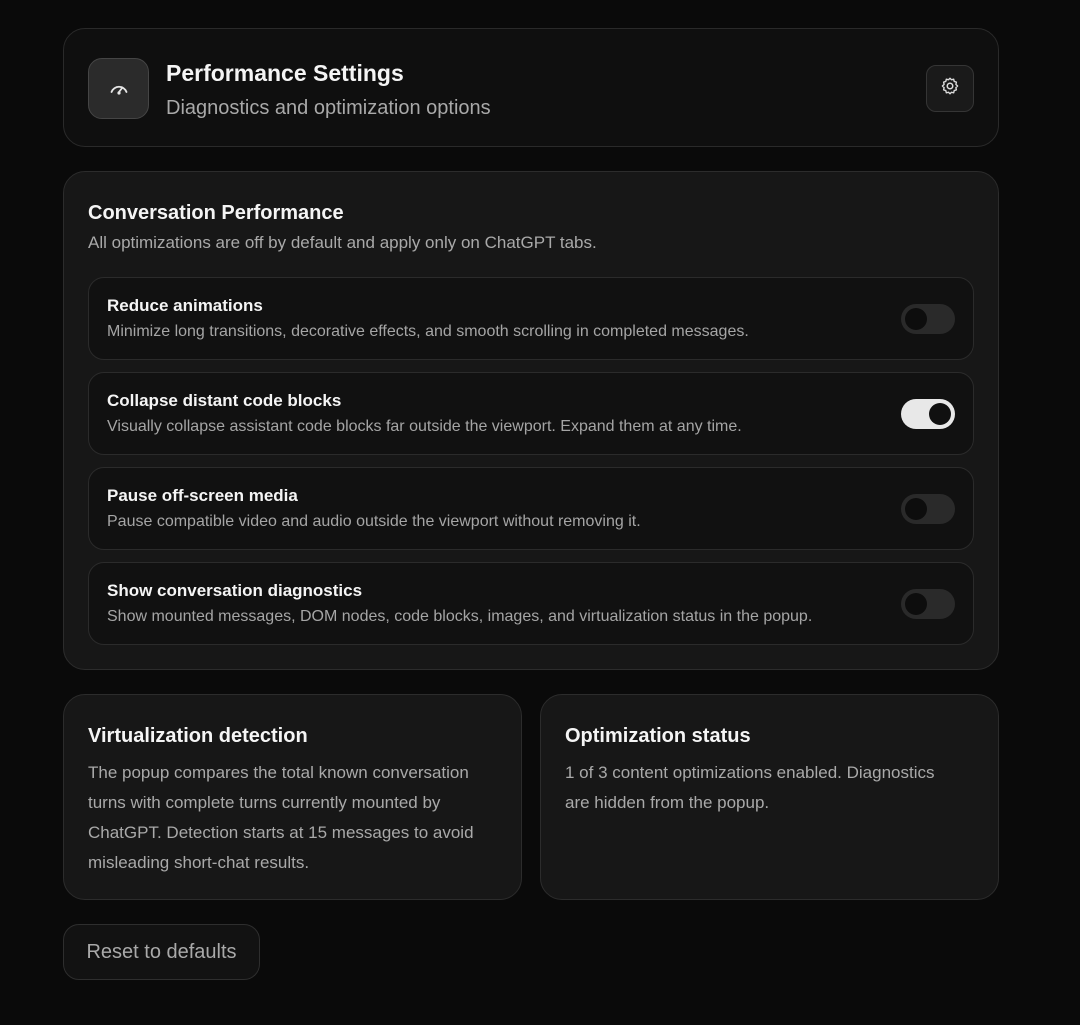  I want to click on show-diagnostics-toggle, so click(928, 604).